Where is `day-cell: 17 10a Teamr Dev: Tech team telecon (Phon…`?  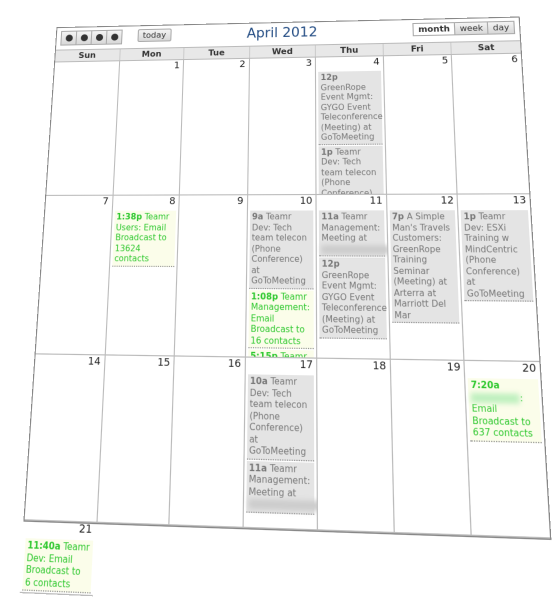
day-cell: 17 10a Teamr Dev: Tech team telecon (Phon… is located at coordinates (280, 444).